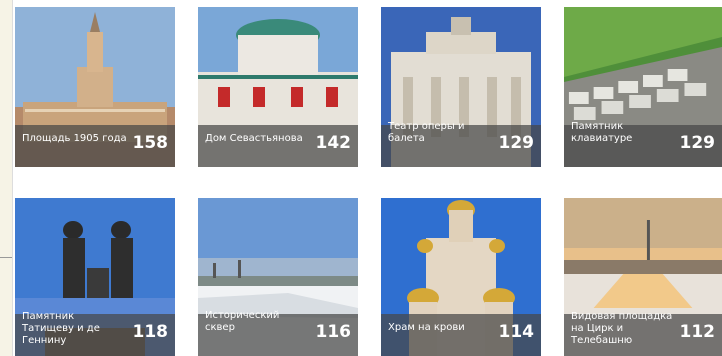 The width and height of the screenshot is (722, 356). Describe the element at coordinates (426, 327) in the screenshot. I see `tile-label: Храм на крови` at that location.